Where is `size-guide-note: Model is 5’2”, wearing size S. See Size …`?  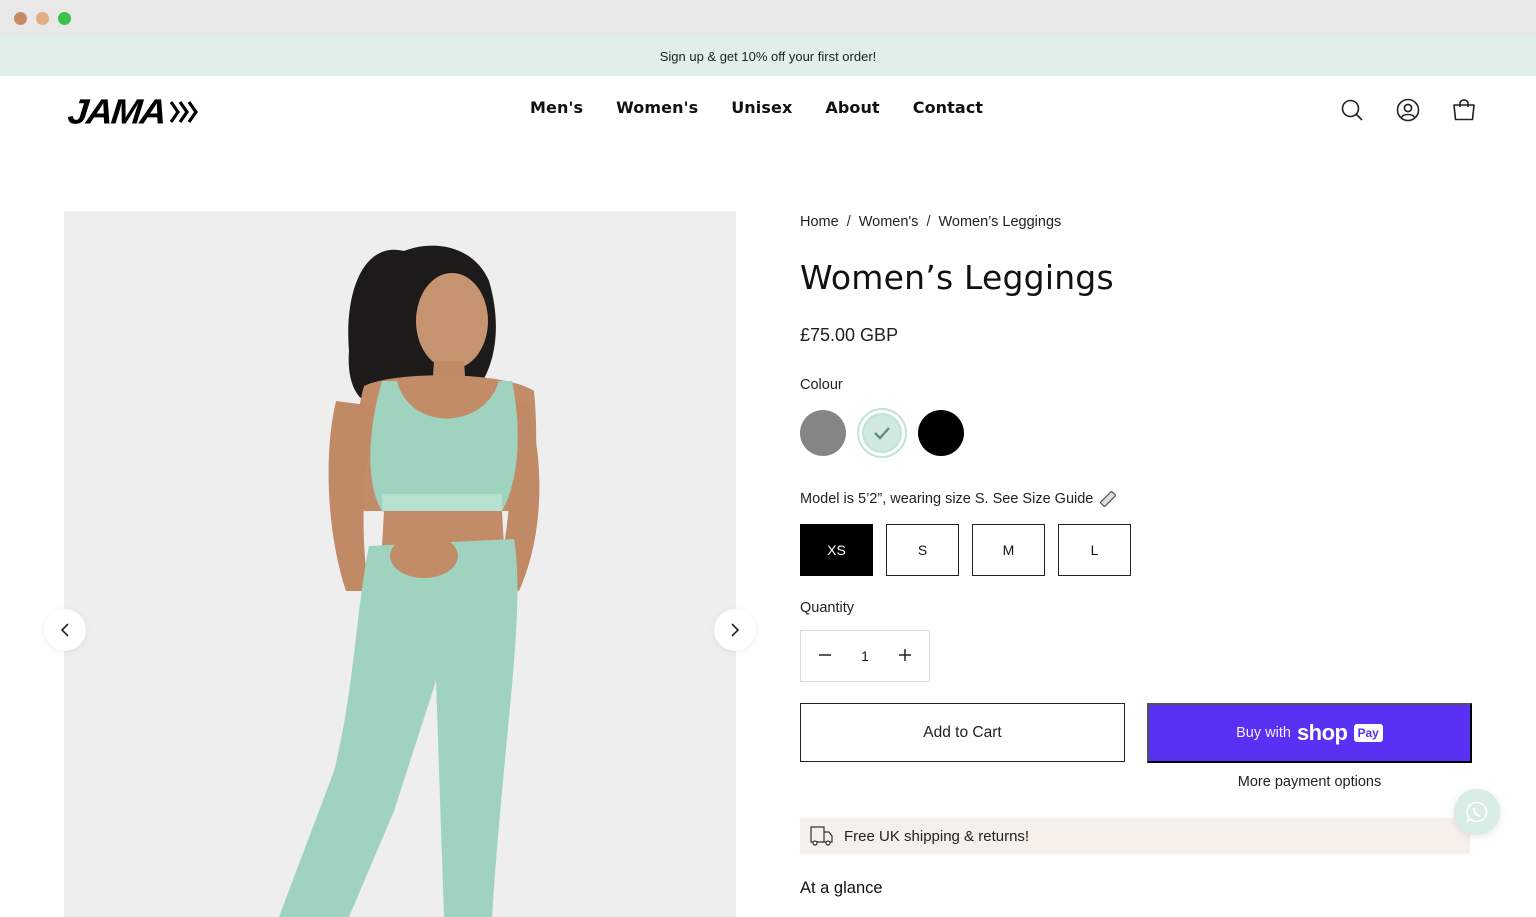 size-guide-note: Model is 5’2”, wearing size S. See Size … is located at coordinates (958, 499).